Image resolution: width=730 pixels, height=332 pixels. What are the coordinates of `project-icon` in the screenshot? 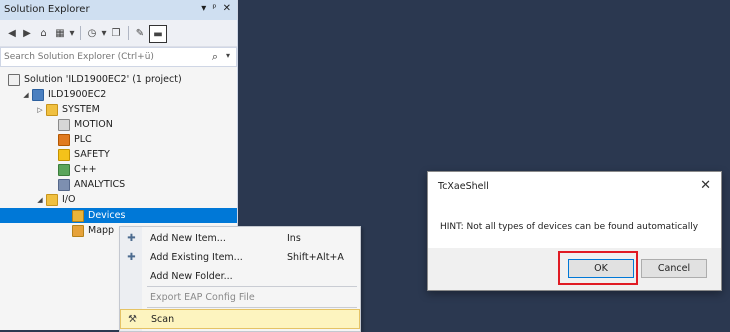 It's located at (38, 94).